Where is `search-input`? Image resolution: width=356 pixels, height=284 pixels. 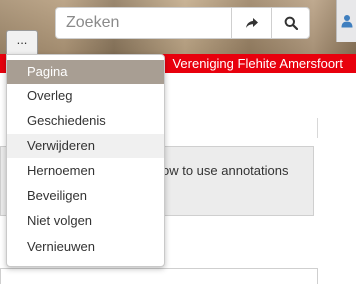
search-input is located at coordinates (143, 23).